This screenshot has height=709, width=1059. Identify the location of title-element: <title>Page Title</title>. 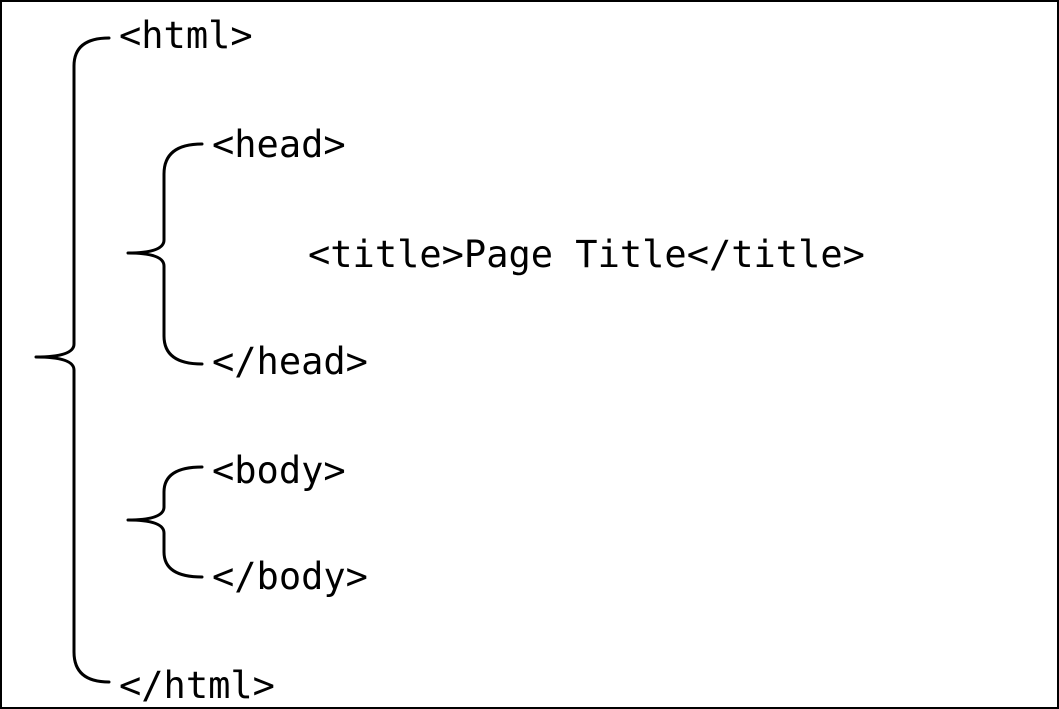
(586, 254).